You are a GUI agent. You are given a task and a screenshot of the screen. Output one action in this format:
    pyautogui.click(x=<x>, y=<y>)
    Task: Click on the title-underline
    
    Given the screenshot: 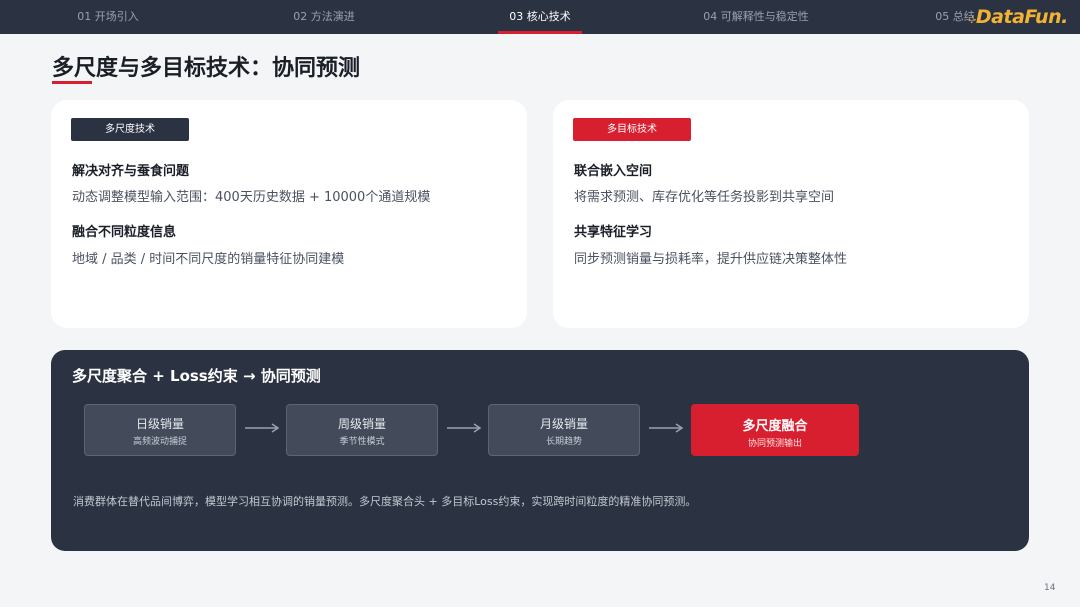 What is the action you would take?
    pyautogui.click(x=72, y=82)
    